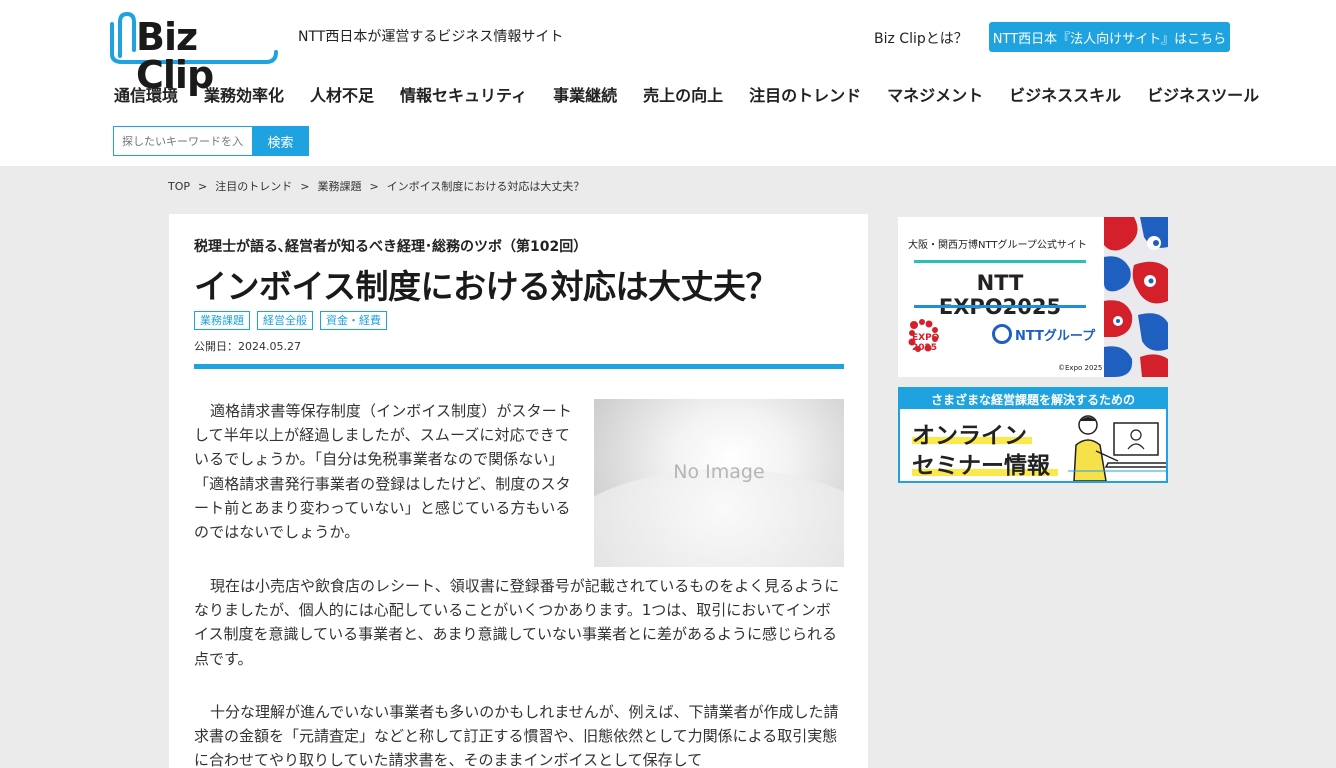 The image size is (1336, 768). What do you see at coordinates (1033, 435) in the screenshot?
I see `seminar-banner: さまざまな経営課題を解決するための オンライン セミナー情報` at bounding box center [1033, 435].